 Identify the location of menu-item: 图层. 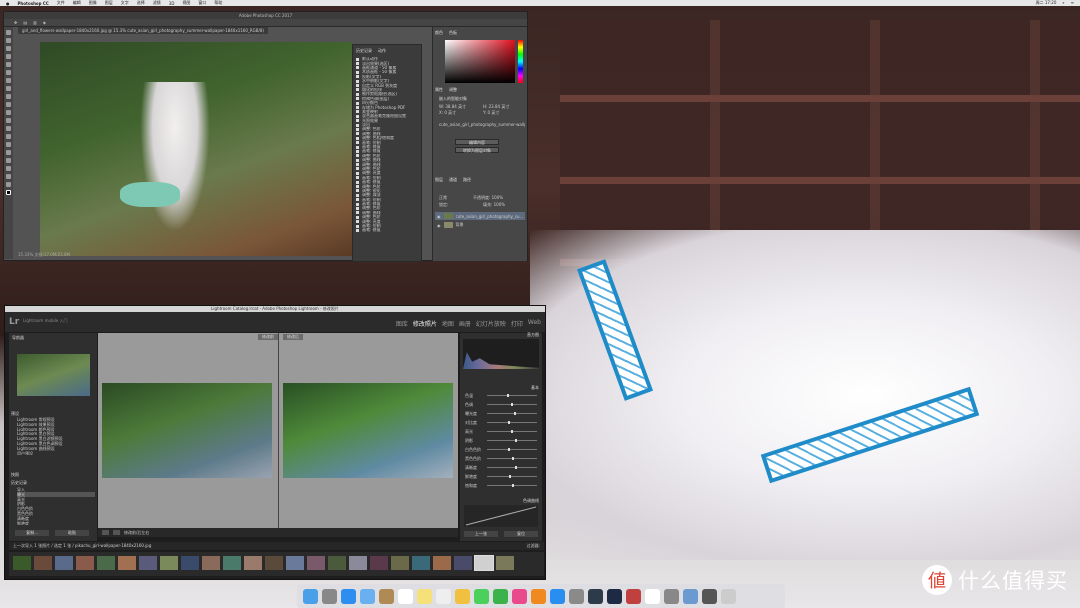
(109, 3).